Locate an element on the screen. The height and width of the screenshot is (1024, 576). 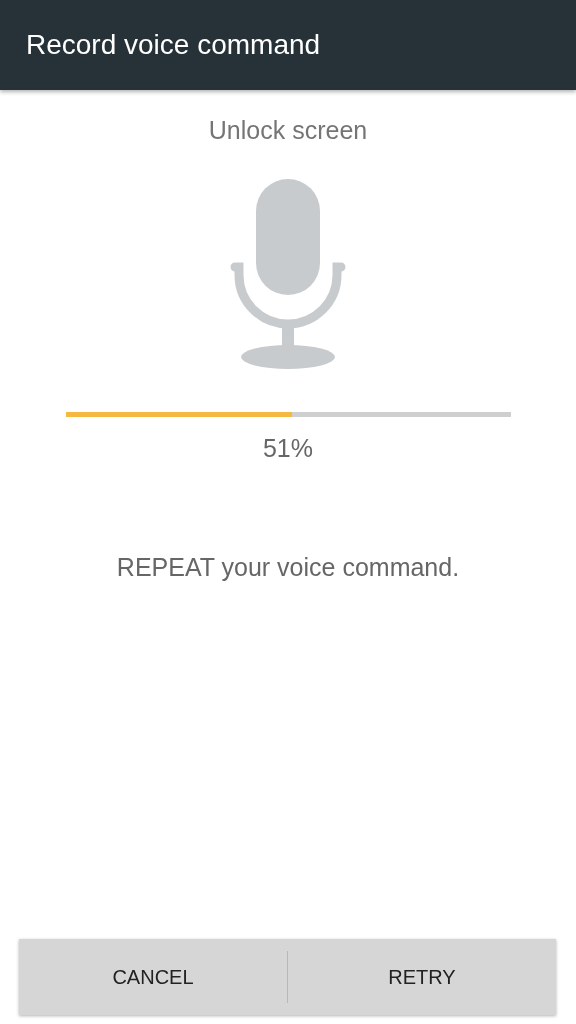
progress-percentage: 51% is located at coordinates (287, 448).